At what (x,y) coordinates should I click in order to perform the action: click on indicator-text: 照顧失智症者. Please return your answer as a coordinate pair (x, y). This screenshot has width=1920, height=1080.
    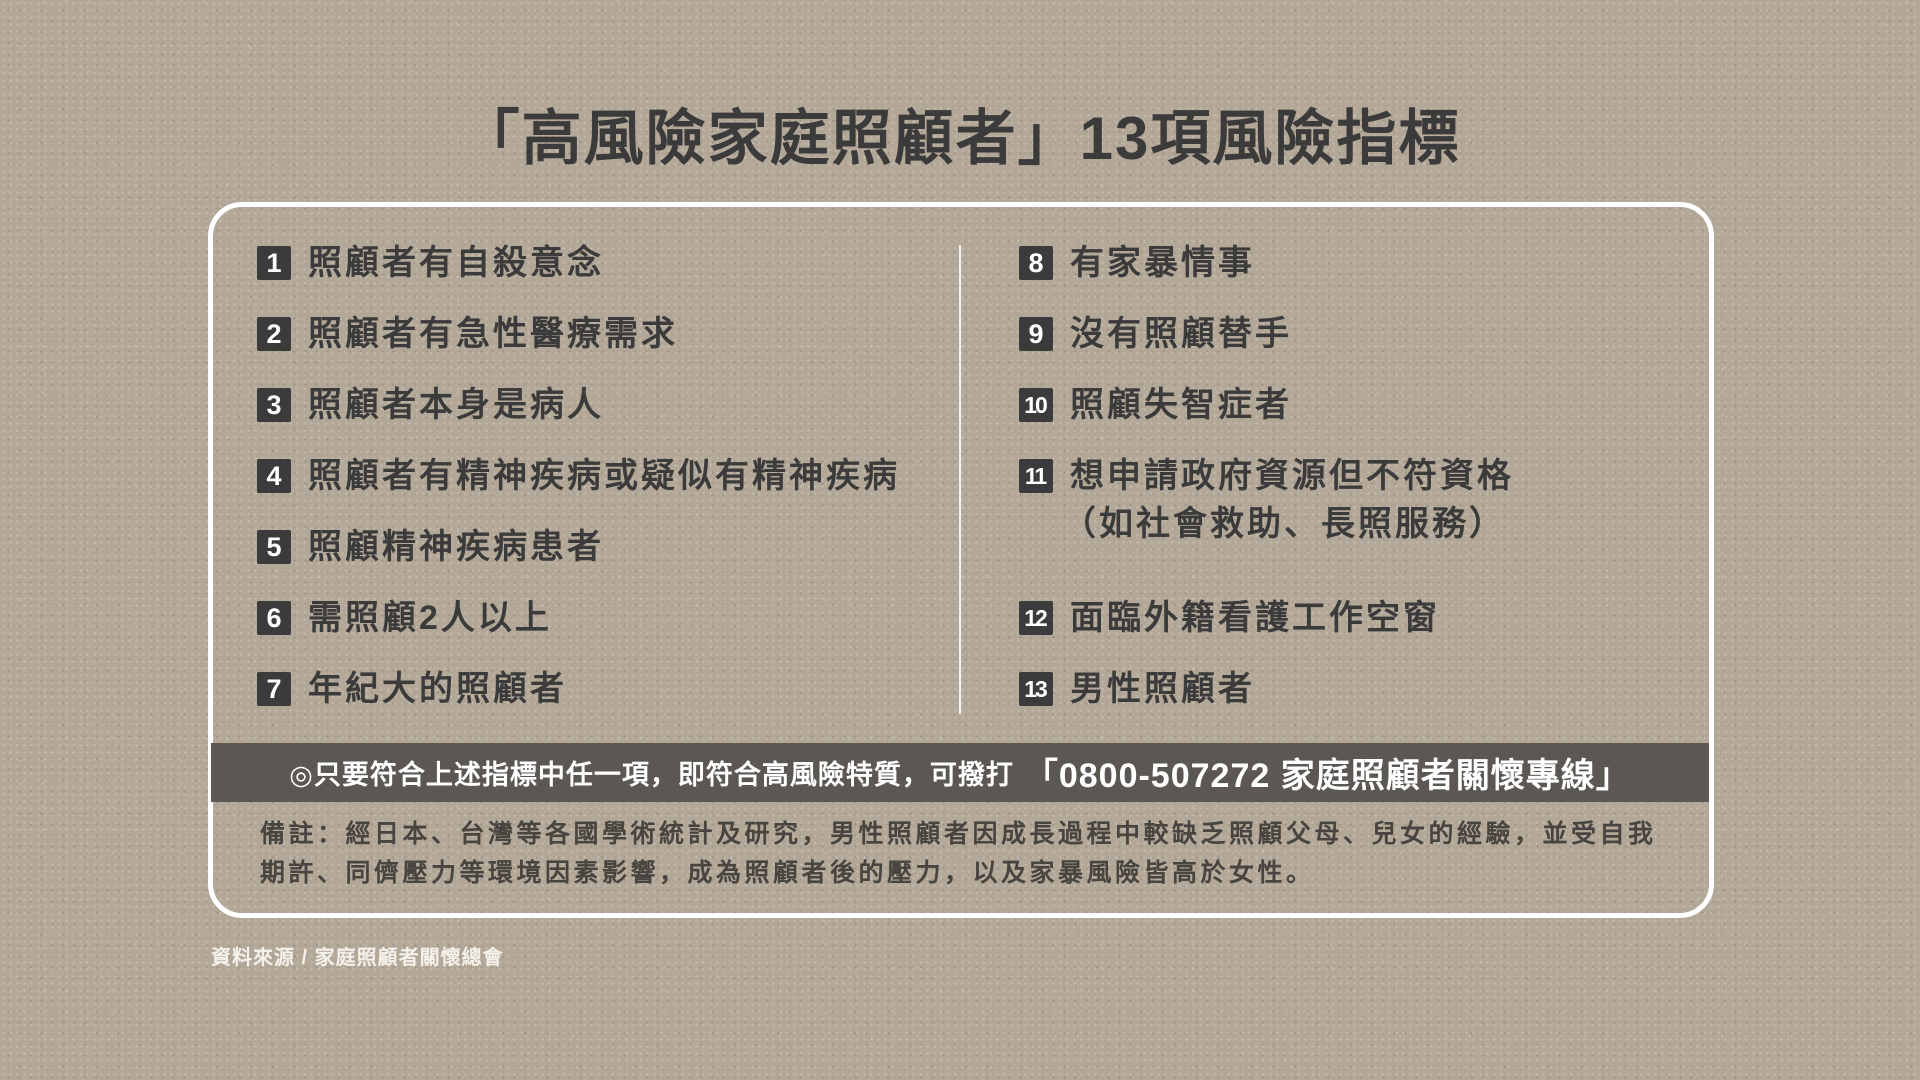
    Looking at the image, I should click on (1181, 405).